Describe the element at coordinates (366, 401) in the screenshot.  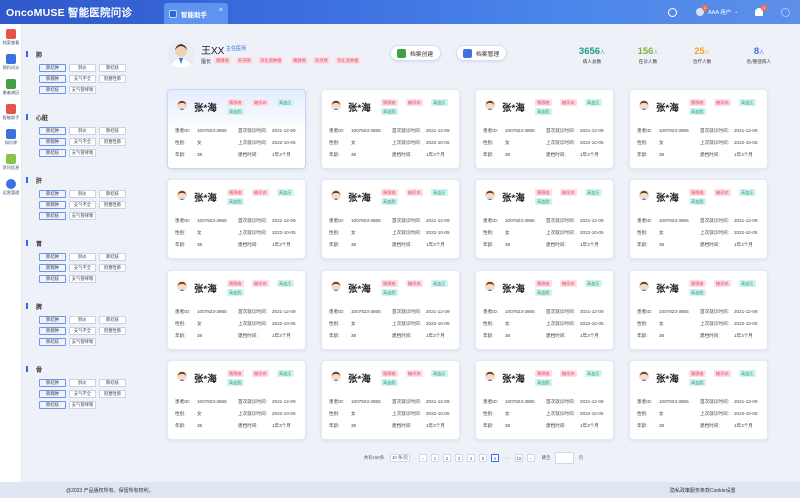
I see `patient-id: 1007823-3865` at that location.